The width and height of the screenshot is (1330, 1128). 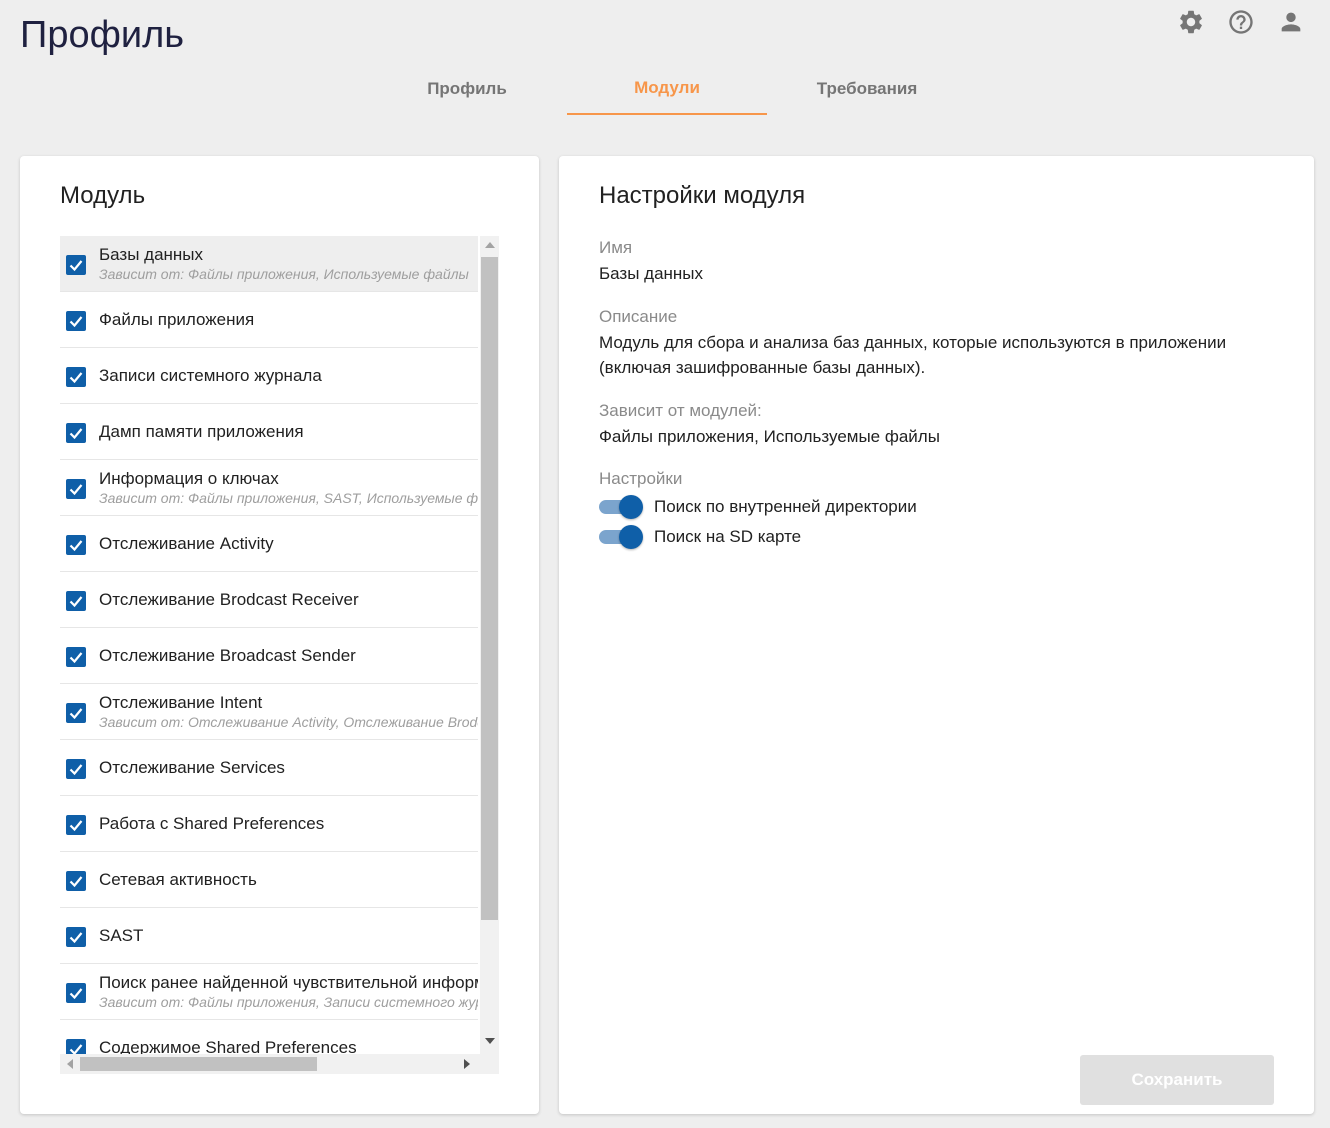 I want to click on scroll-up-arrow-icon, so click(x=490, y=245).